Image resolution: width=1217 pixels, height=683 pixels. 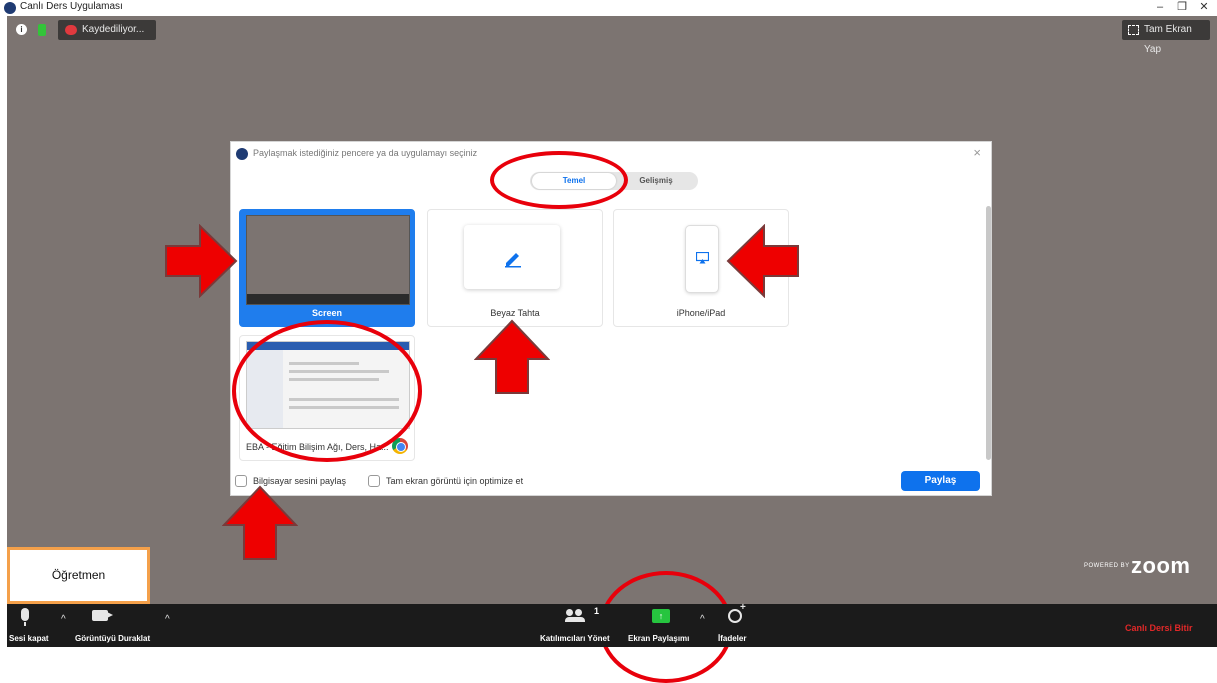 I want to click on manage-participants-label: Katılımcıları Yönet, so click(x=575, y=638).